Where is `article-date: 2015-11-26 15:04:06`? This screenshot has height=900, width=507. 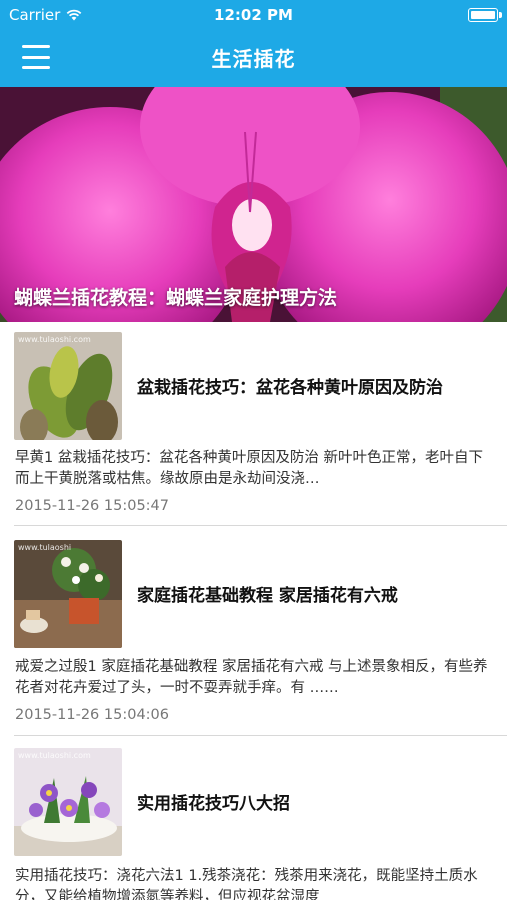 article-date: 2015-11-26 15:04:06 is located at coordinates (92, 715).